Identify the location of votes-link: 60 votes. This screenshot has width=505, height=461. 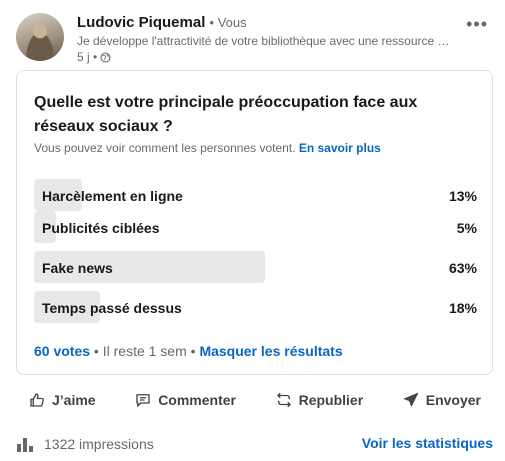
(62, 351).